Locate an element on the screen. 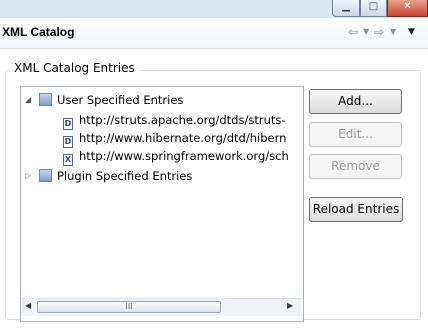 This screenshot has width=428, height=334. horizontal-scrollbar: ◀ III ▶ is located at coordinates (161, 307).